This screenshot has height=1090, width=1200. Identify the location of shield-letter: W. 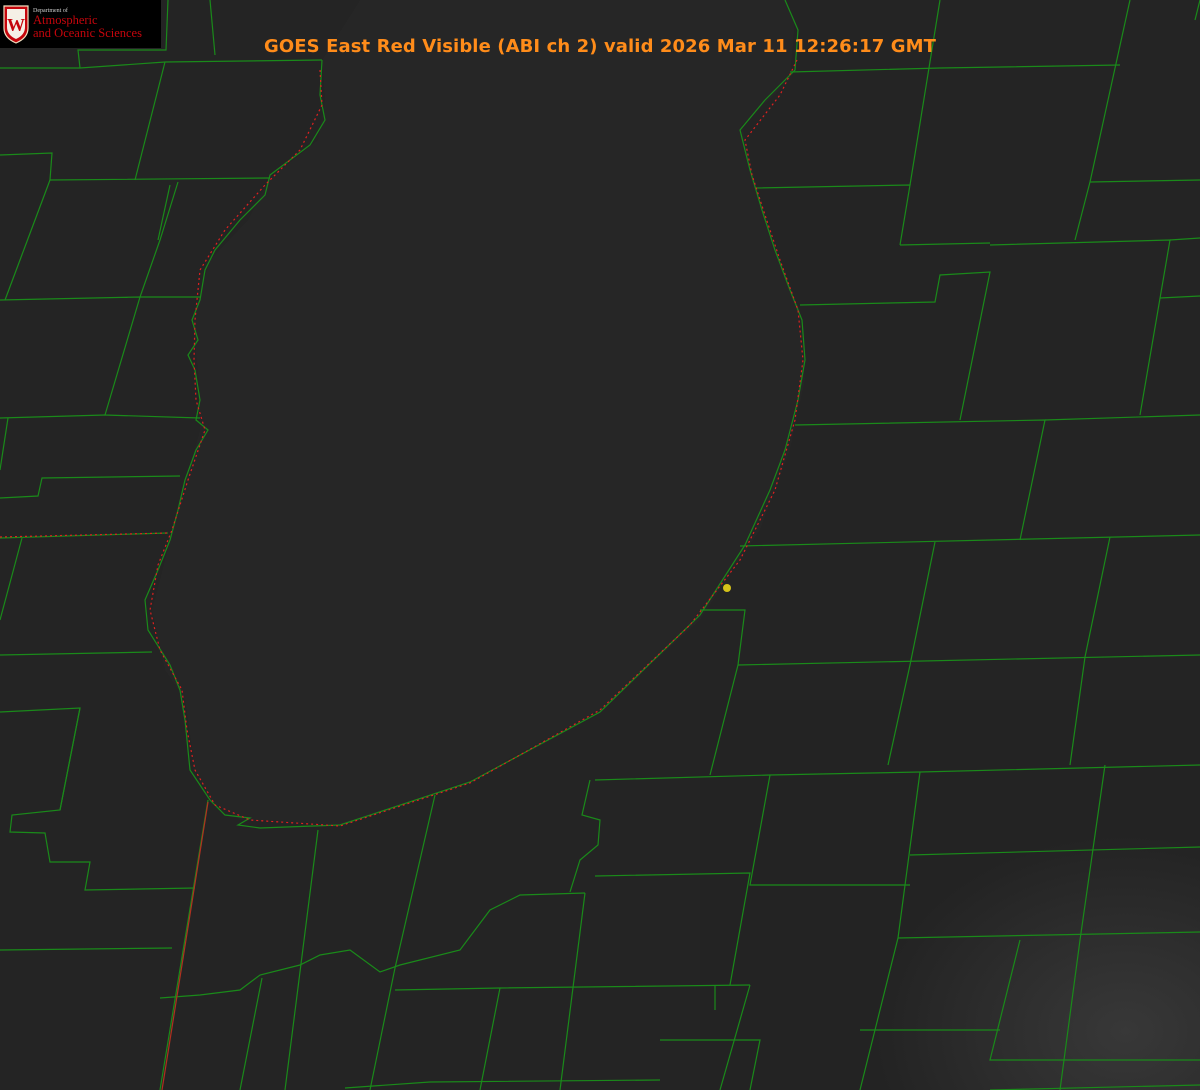
(16, 25).